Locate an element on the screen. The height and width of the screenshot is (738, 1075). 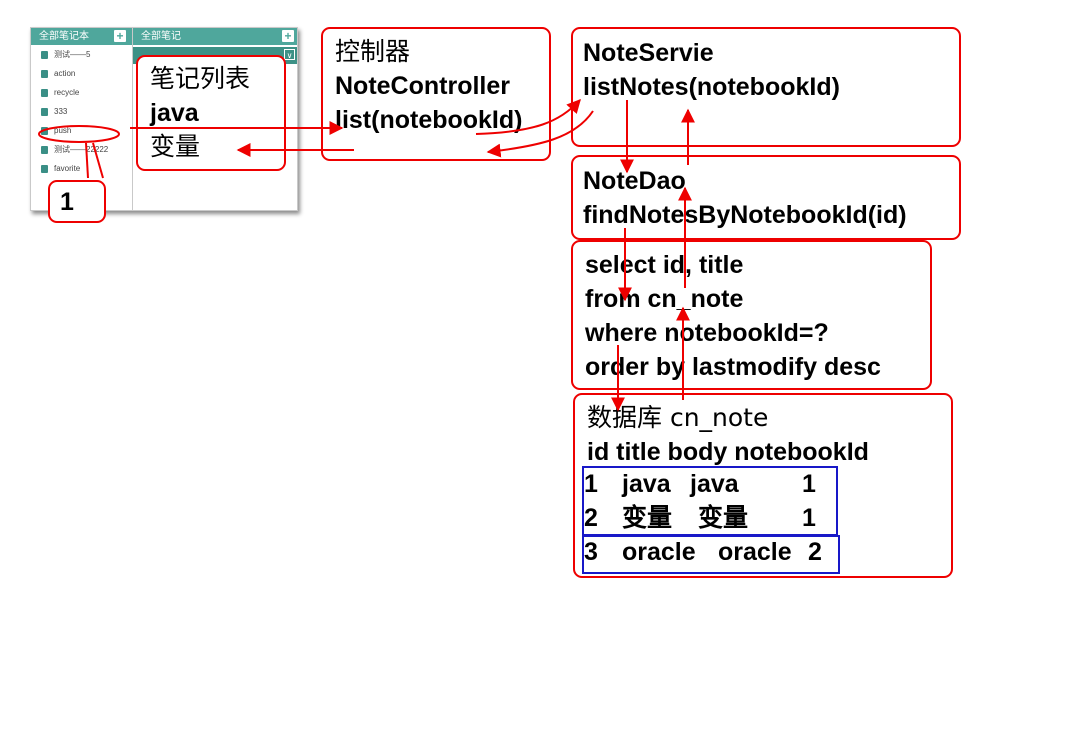
push-highlight-ellipse is located at coordinates (79, 134).